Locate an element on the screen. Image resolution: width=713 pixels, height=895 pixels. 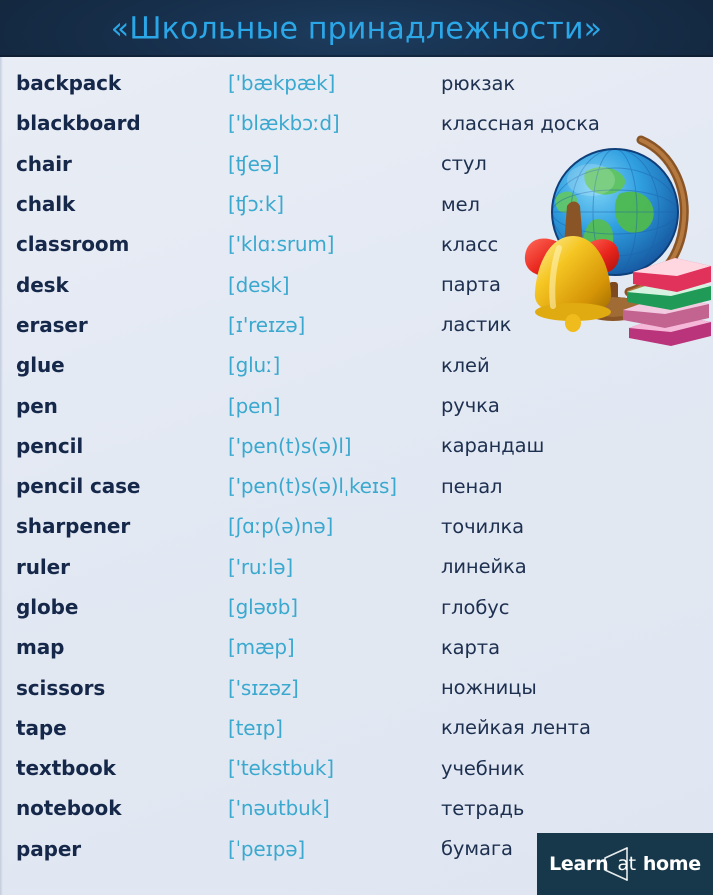
vocab-translation: ножницы is located at coordinates (489, 688).